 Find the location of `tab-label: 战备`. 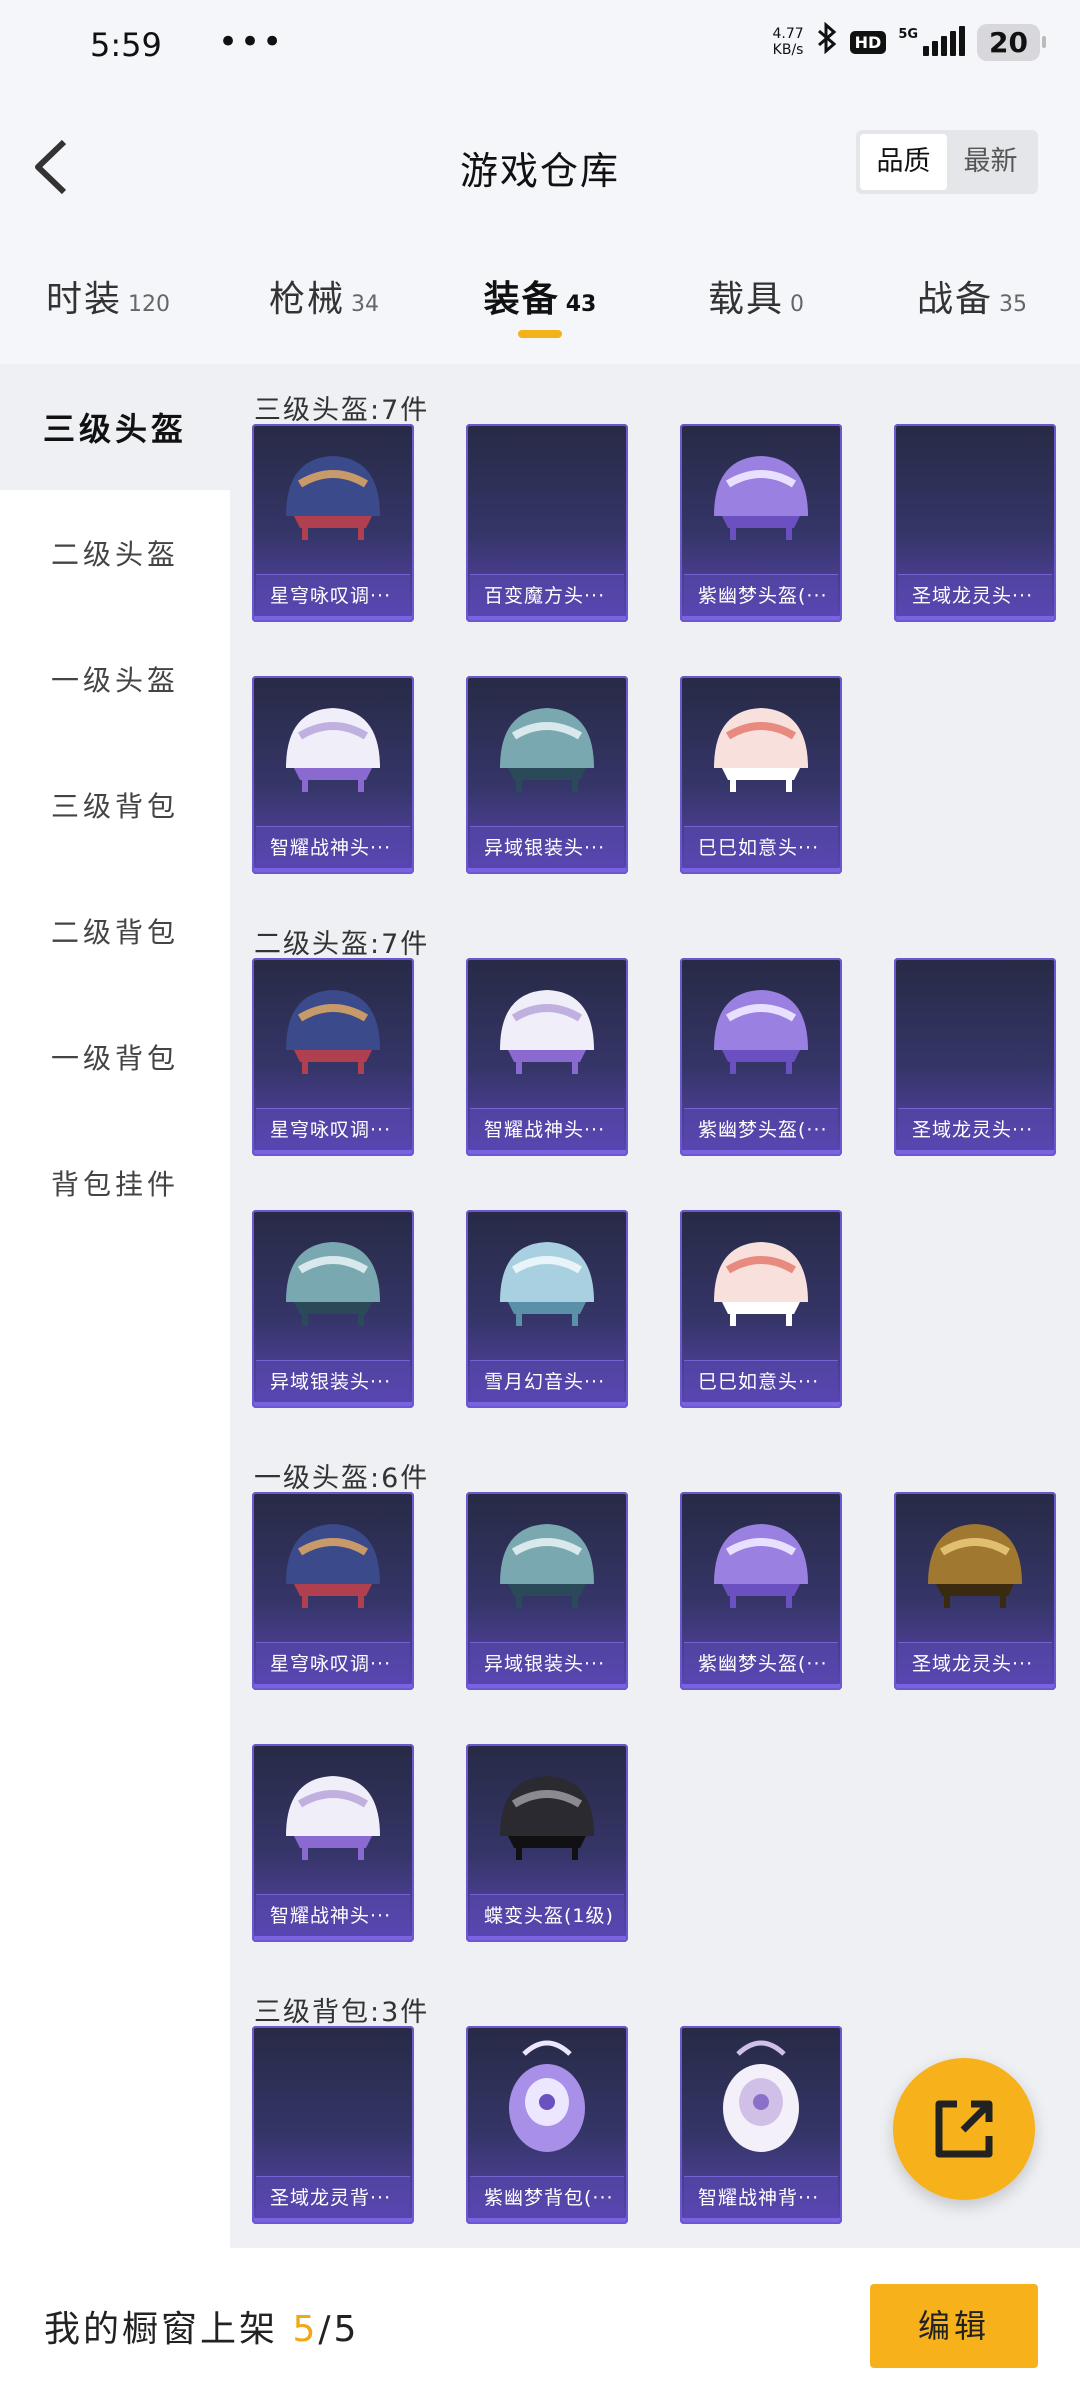

tab-label: 战备 is located at coordinates (954, 299).